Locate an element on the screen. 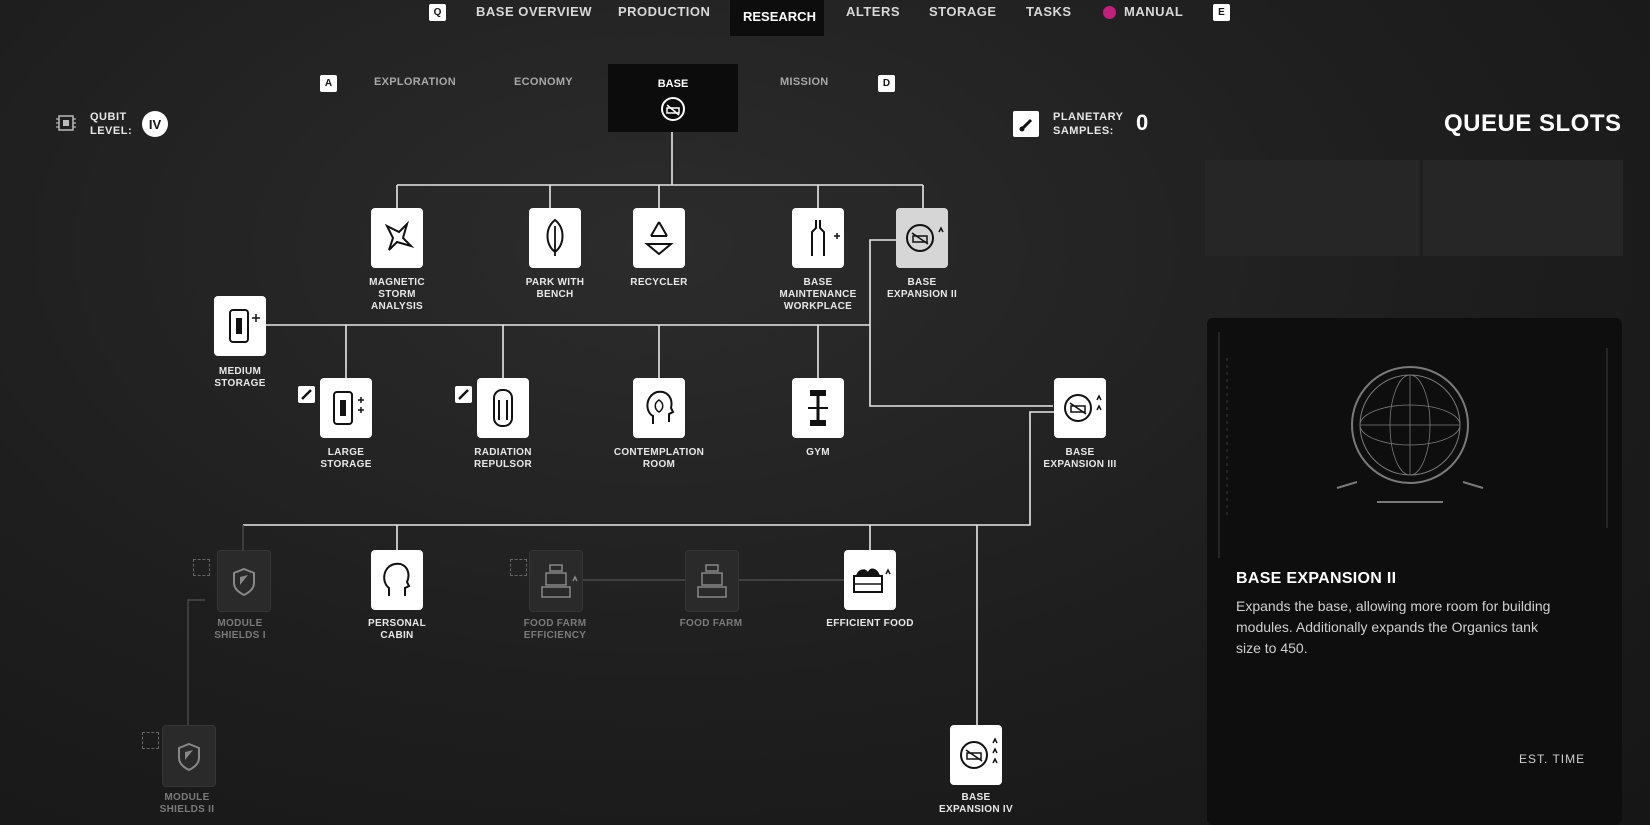  node-recycler is located at coordinates (659, 238).